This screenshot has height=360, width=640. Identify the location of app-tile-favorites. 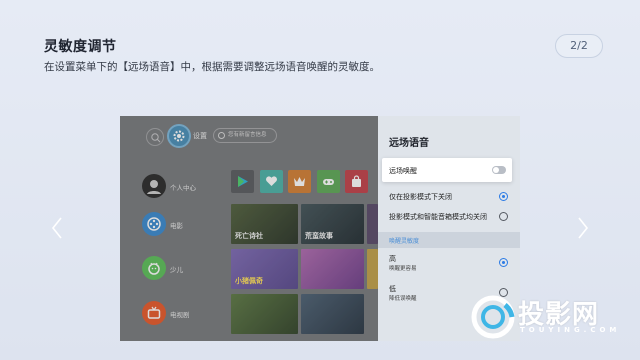
(271, 181).